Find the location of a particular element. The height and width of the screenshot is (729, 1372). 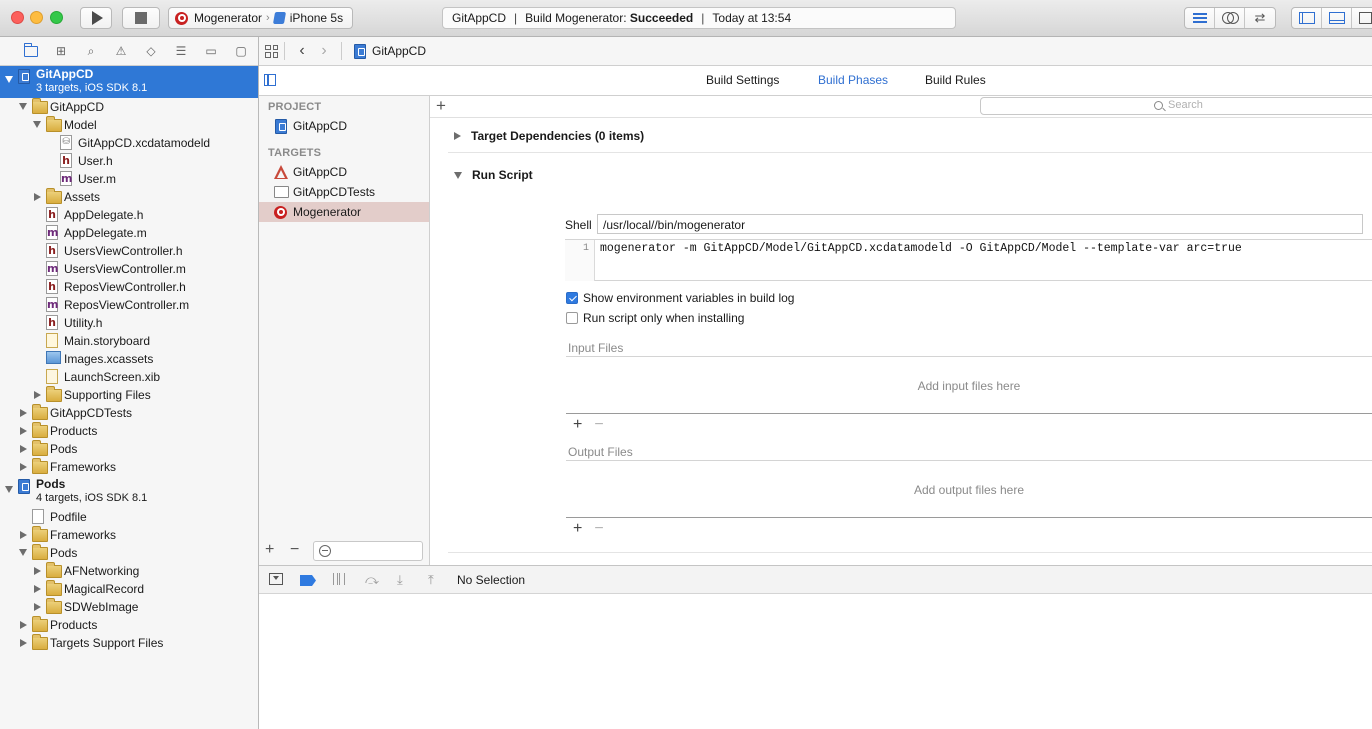

run-button is located at coordinates (96, 18).